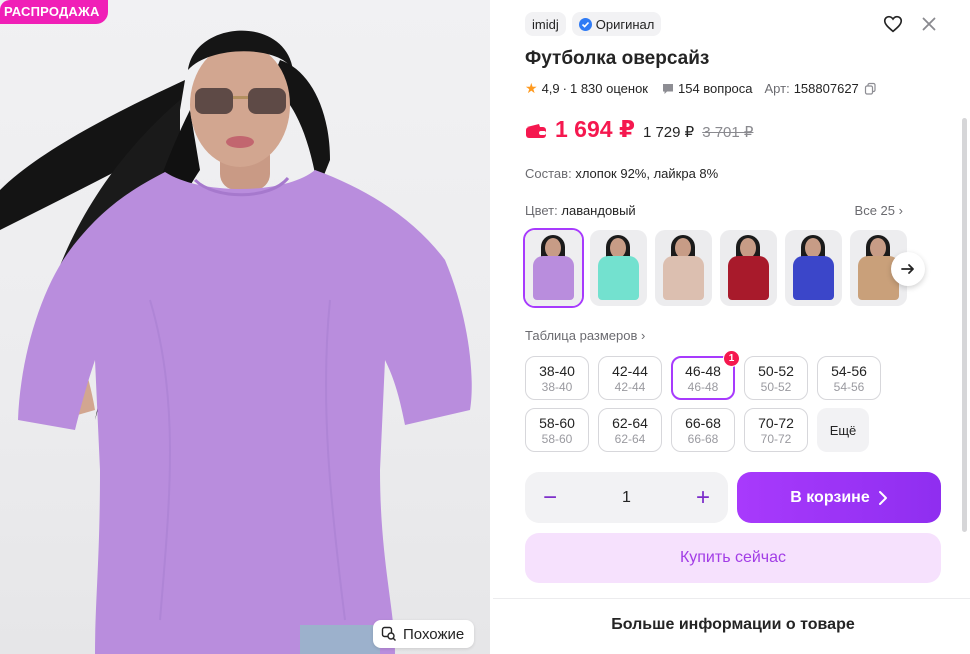  What do you see at coordinates (776, 387) in the screenshot?
I see `size-alt: 50-52` at bounding box center [776, 387].